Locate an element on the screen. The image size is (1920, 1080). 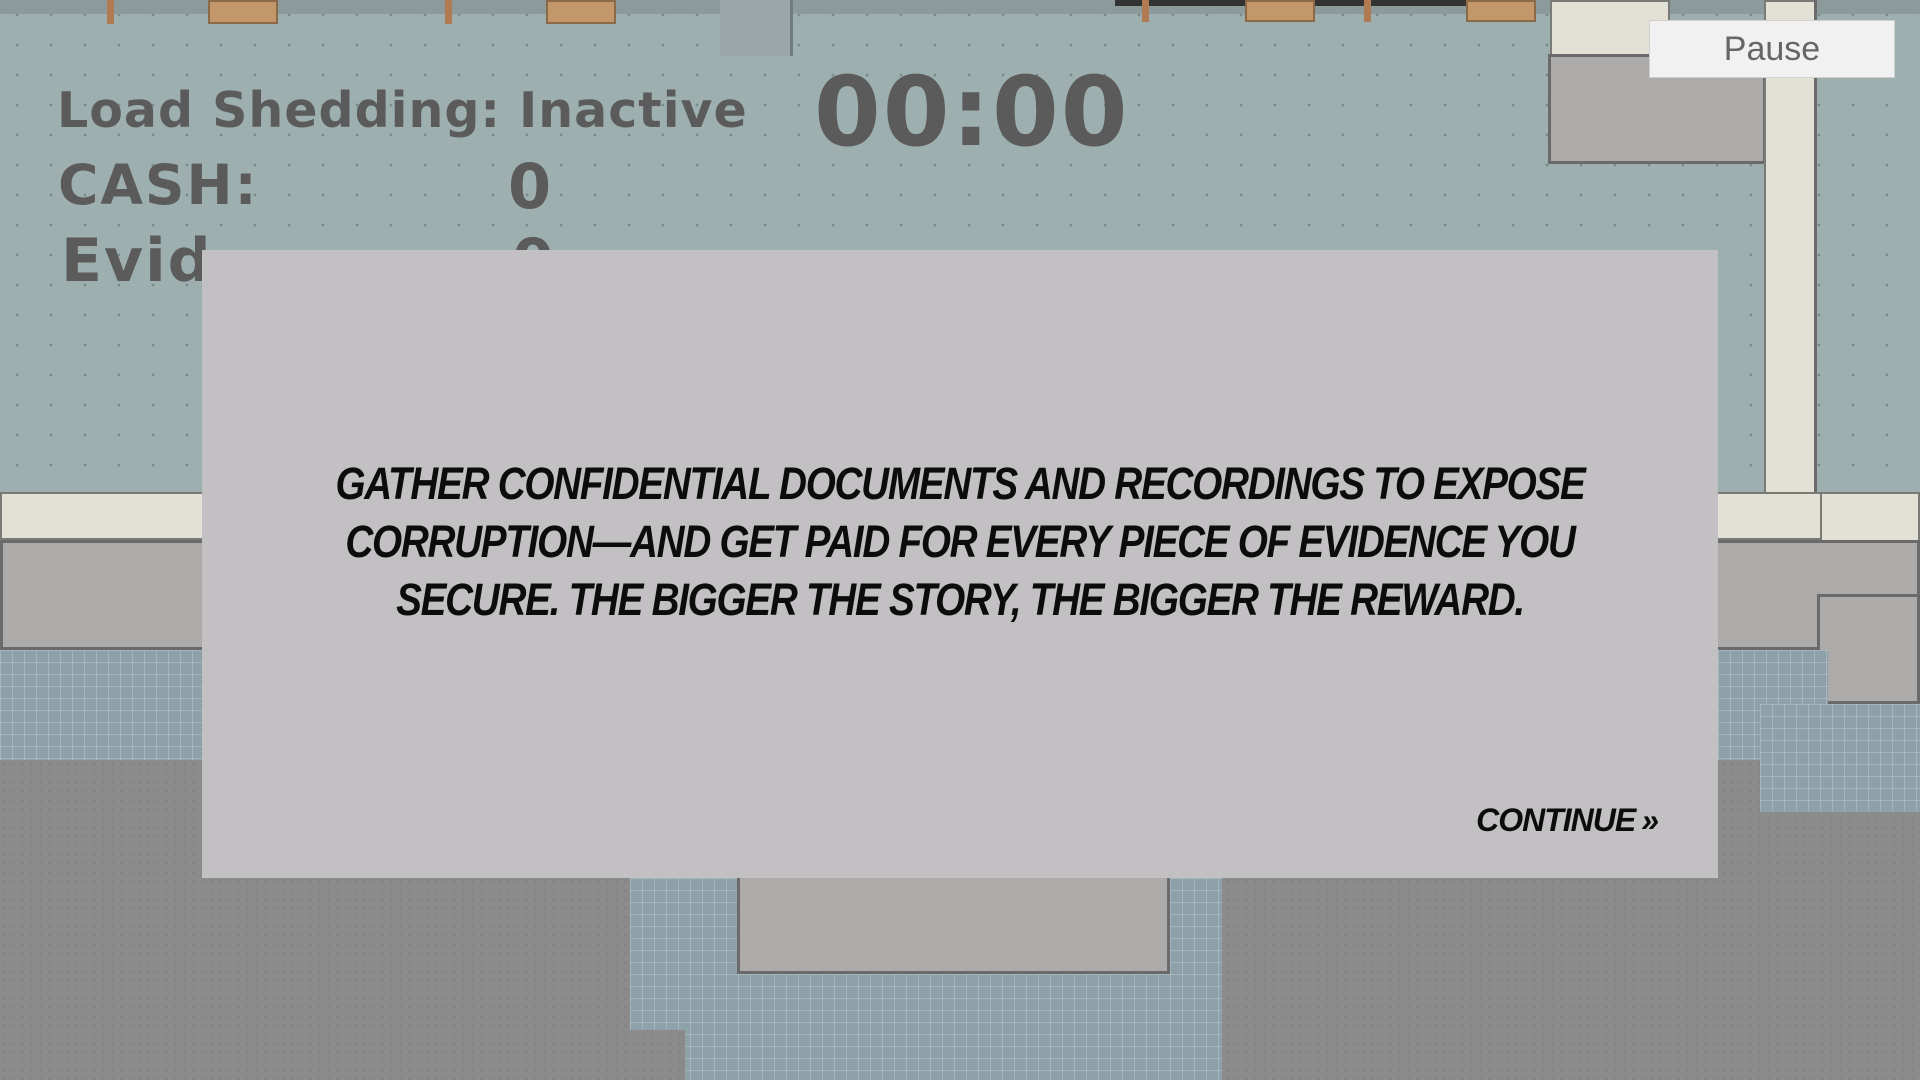
continue-button: CONTINUE » is located at coordinates (1567, 820).